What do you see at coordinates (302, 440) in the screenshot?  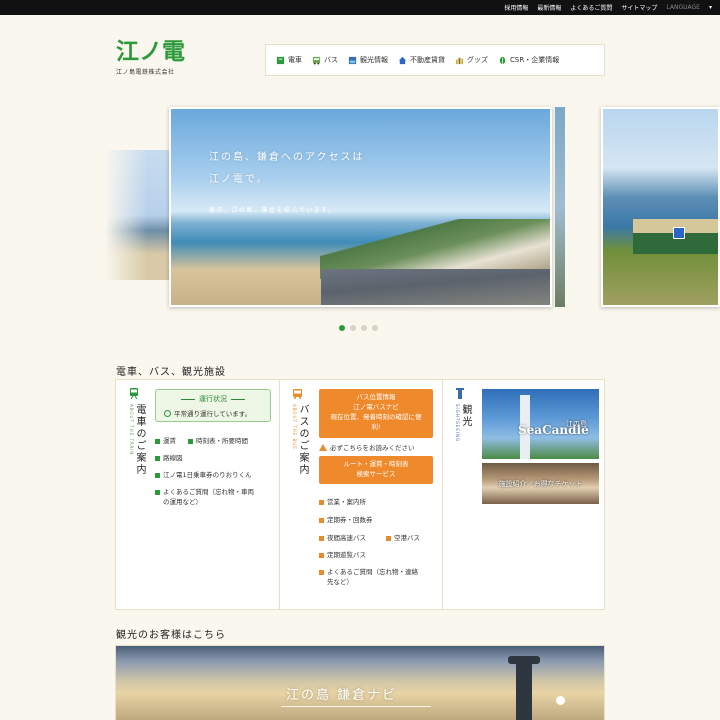 I see `bus-heading: バスのご案内` at bounding box center [302, 440].